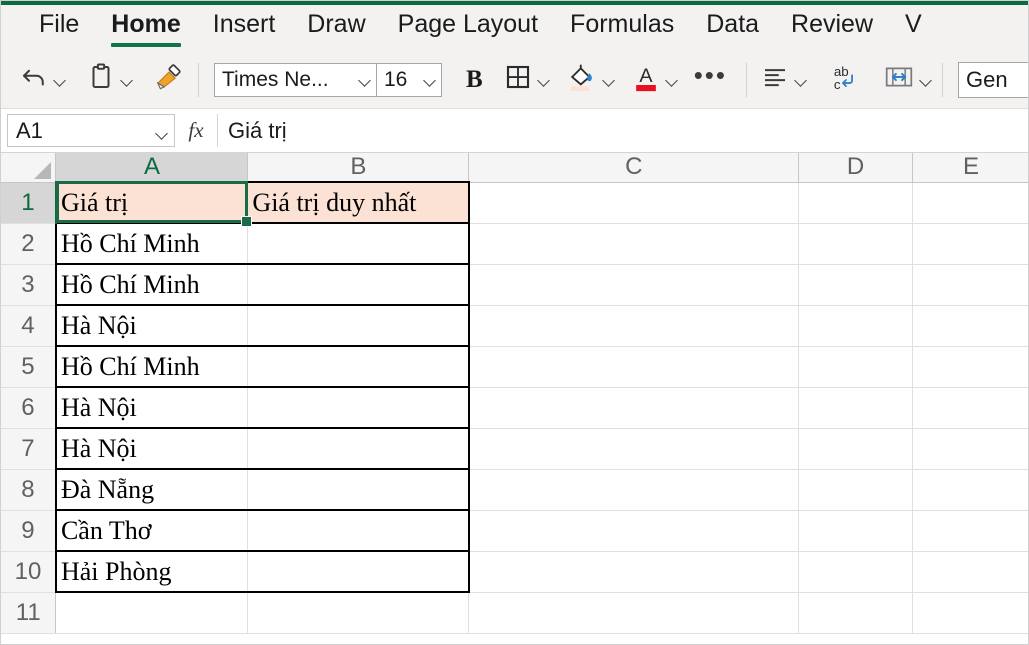  I want to click on bold-button: B, so click(474, 80).